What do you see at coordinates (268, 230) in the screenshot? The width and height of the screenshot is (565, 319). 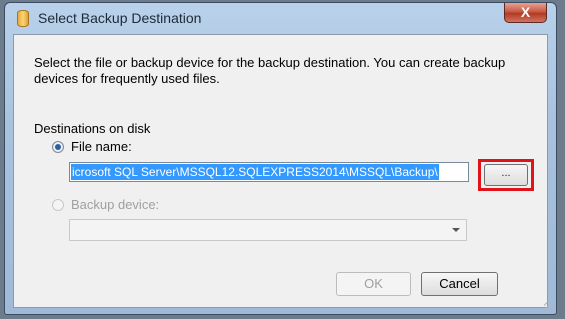 I see `backup-device-select` at bounding box center [268, 230].